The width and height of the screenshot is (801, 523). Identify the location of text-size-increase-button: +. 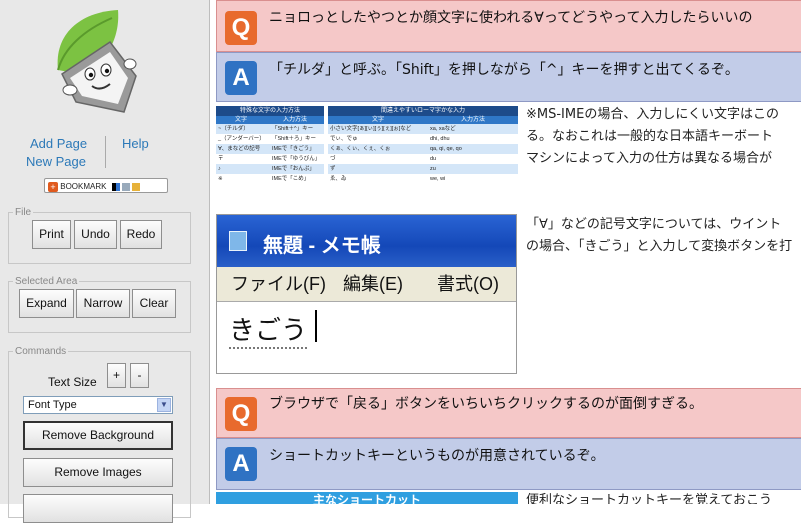
(116, 375).